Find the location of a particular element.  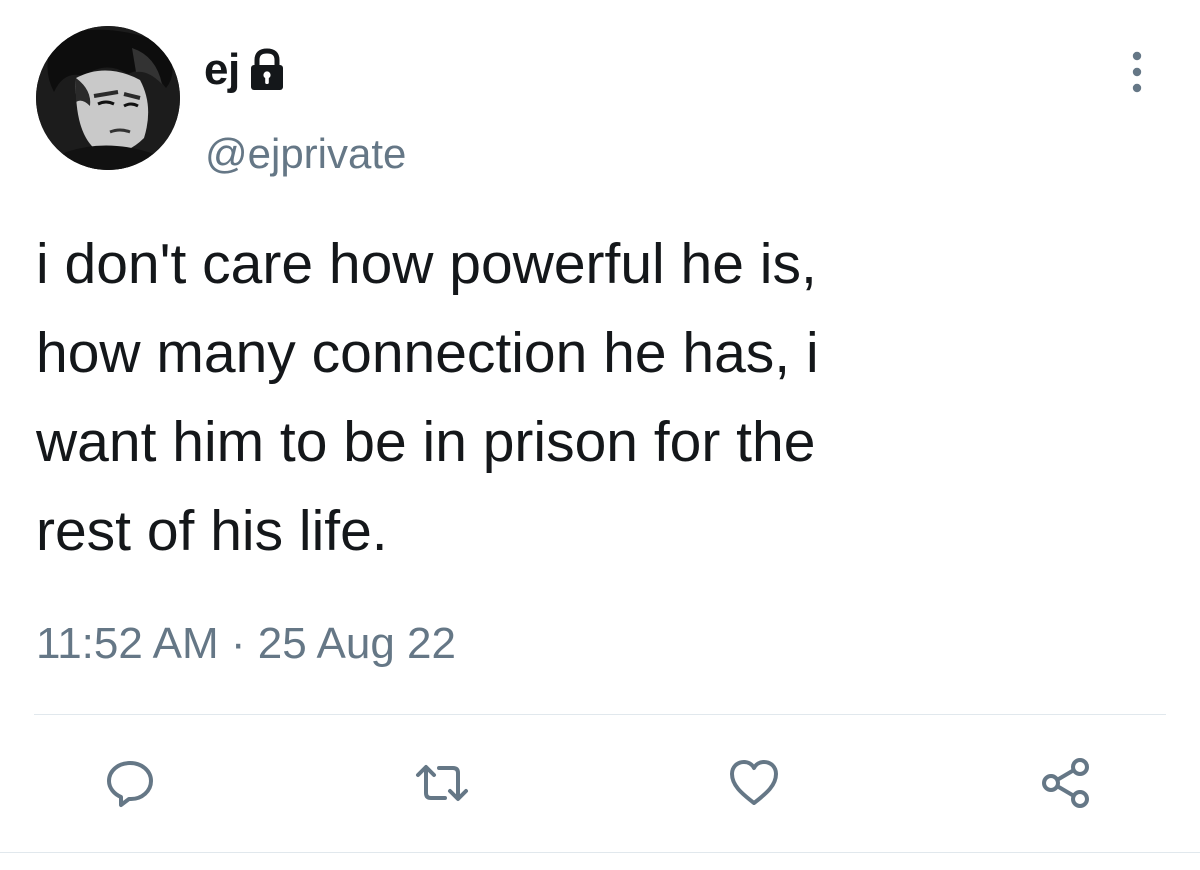

tweet-time: 11:52 AM is located at coordinates (127, 643).